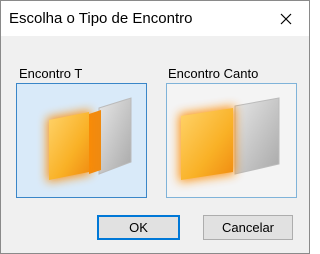 The image size is (320, 254). What do you see at coordinates (101, 18) in the screenshot?
I see `dialog-title: Escolha o Tipo de Encontro` at bounding box center [101, 18].